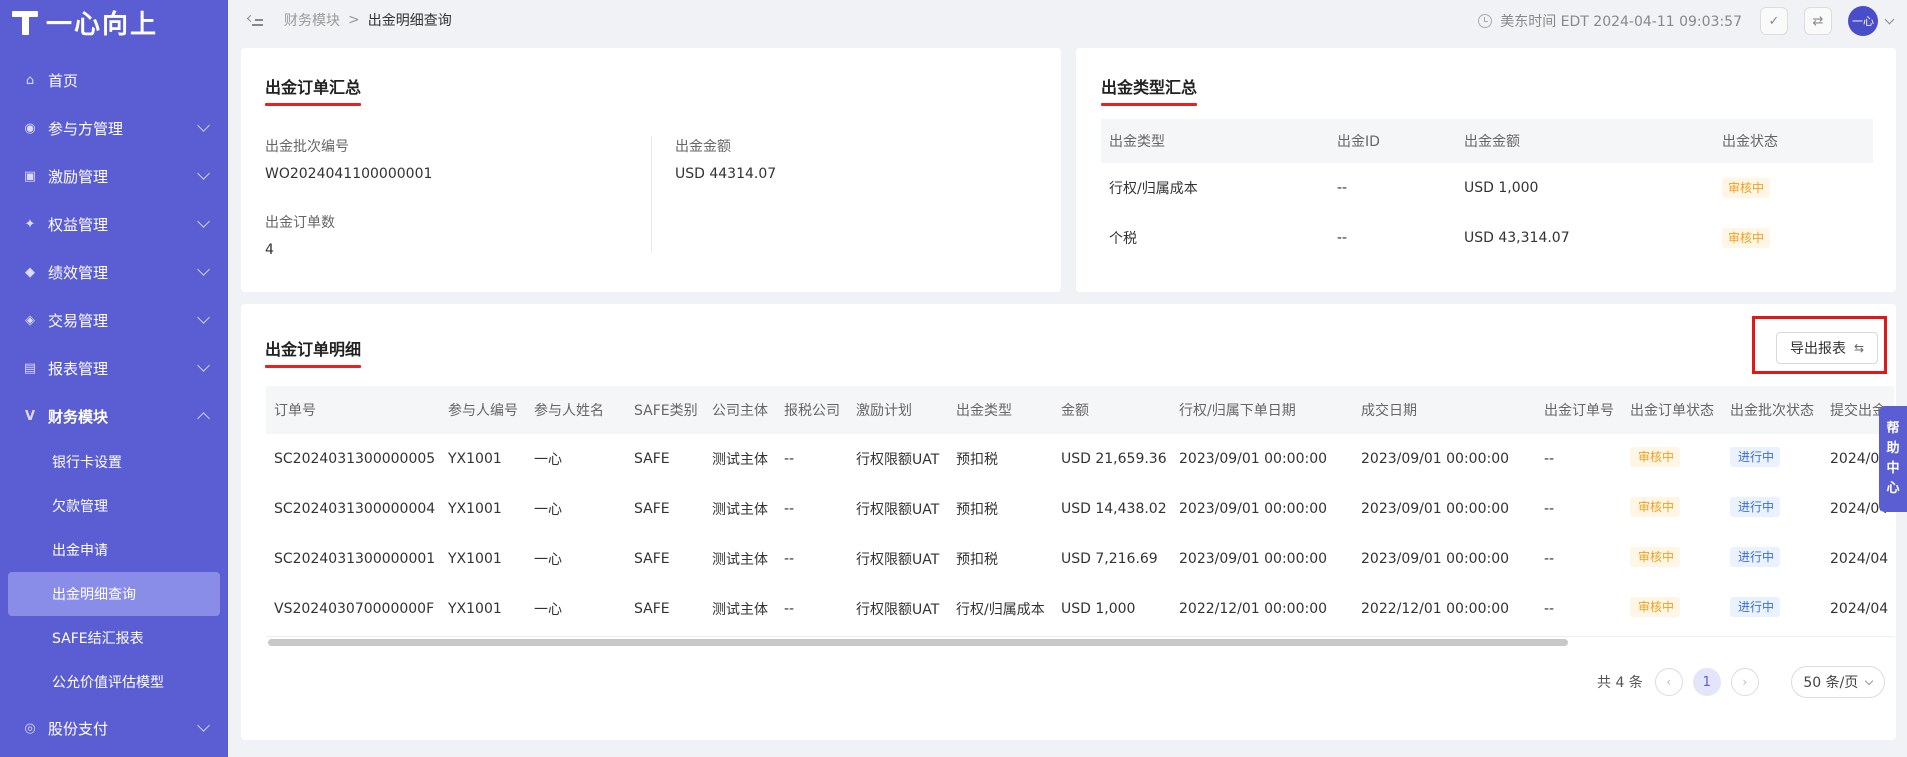 Image resolution: width=1907 pixels, height=757 pixels. I want to click on sidebar-subitem: 出金申请, so click(114, 550).